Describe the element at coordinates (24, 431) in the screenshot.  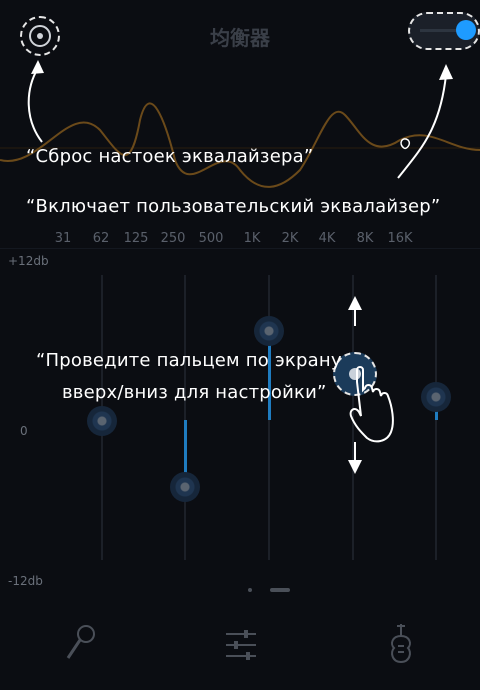
I see `scale-mid: 0` at that location.